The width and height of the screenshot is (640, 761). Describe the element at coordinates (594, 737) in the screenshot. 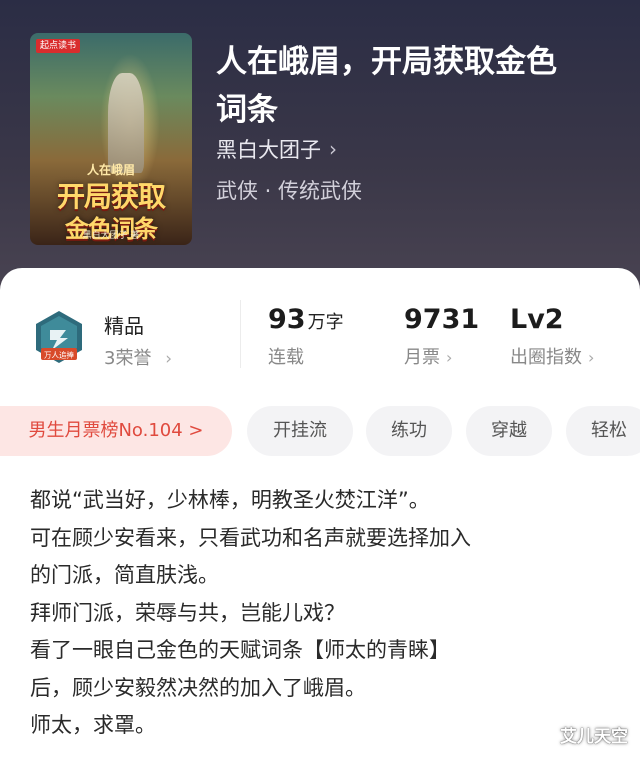

I see `watermark: 艾儿天空` at that location.